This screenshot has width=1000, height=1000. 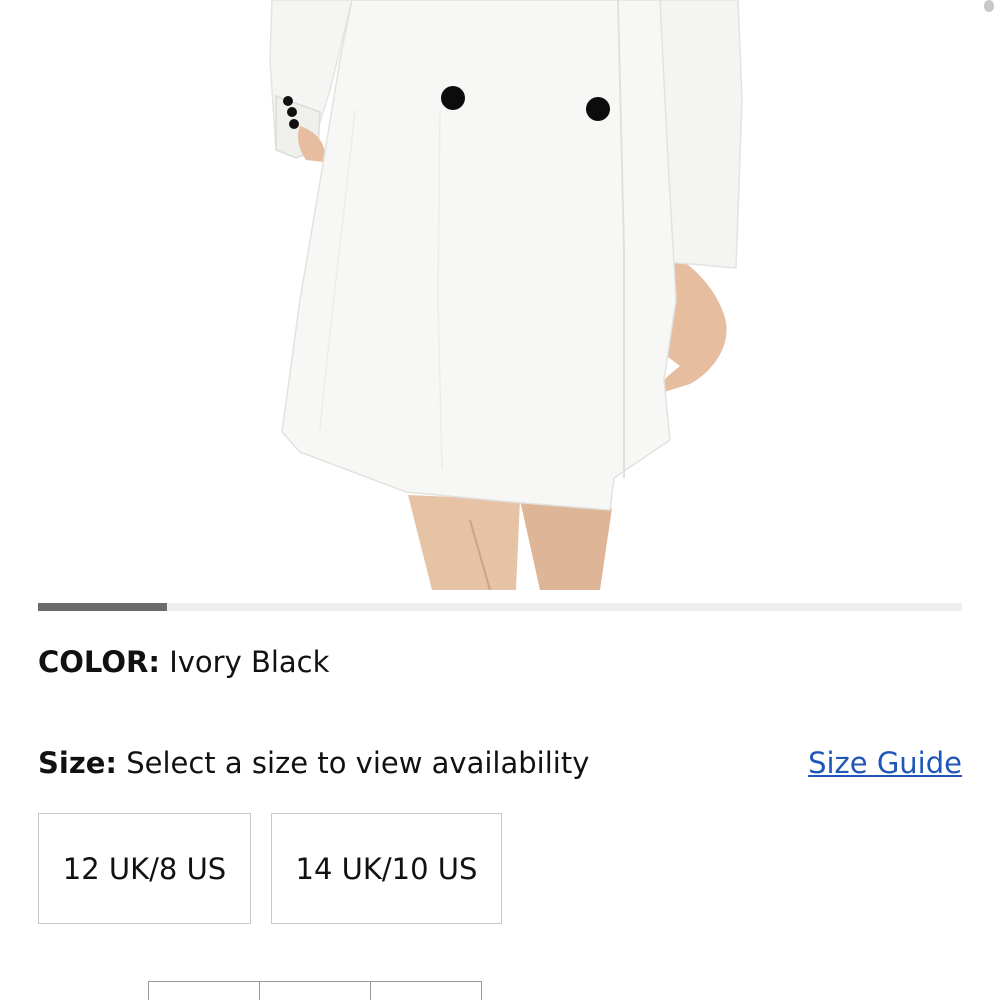 I want to click on carousel-progress-indicator, so click(x=103, y=607).